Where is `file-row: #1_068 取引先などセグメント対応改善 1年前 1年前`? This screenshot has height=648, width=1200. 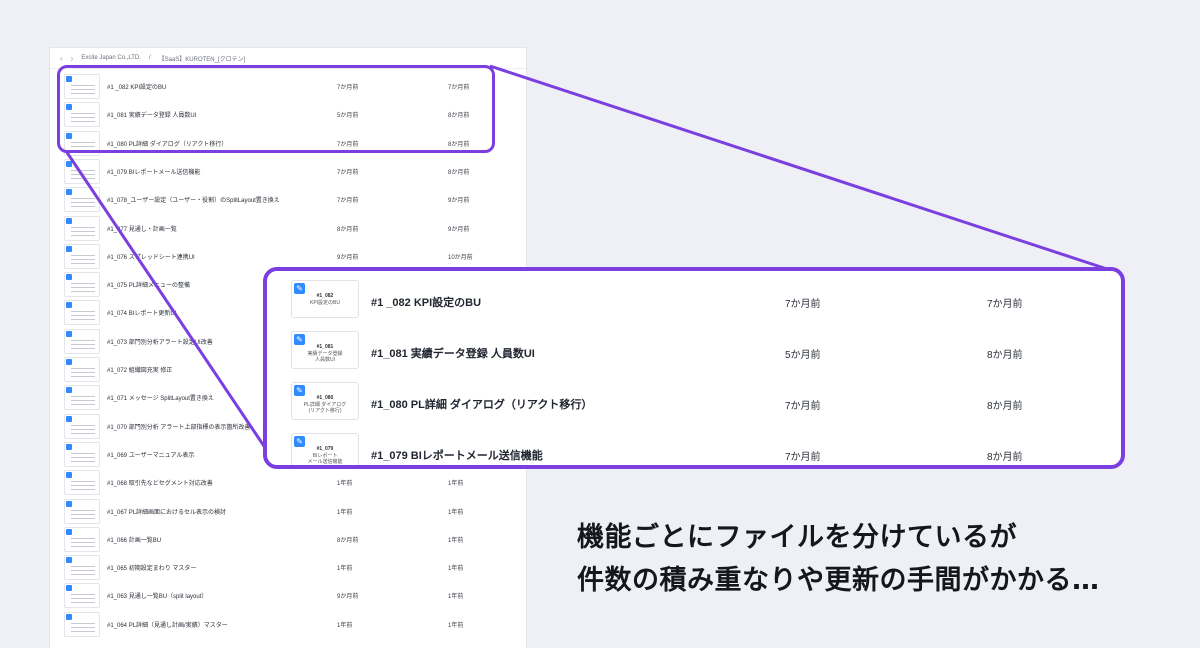
file-row: #1_068 取引先などセグメント対応改善 1年前 1年前 is located at coordinates (288, 484).